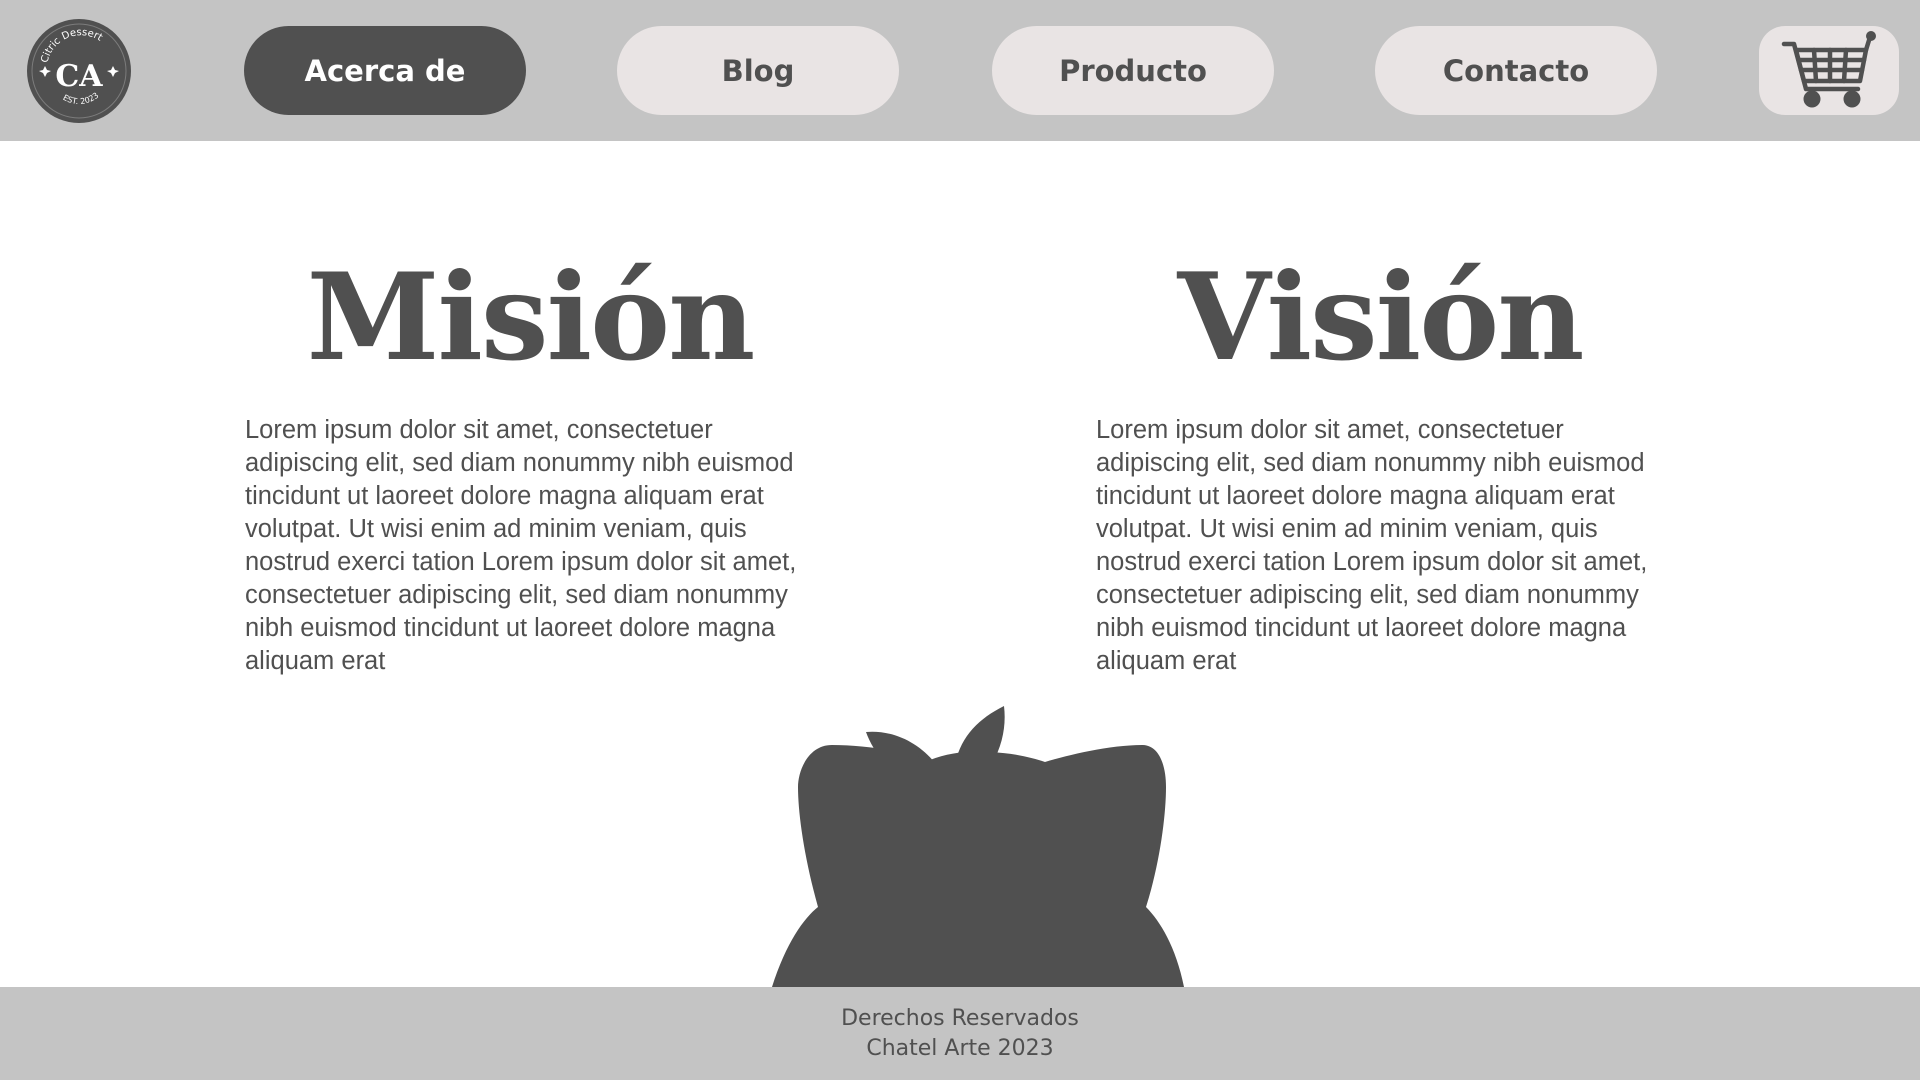 This screenshot has width=1920, height=1080. What do you see at coordinates (960, 1033) in the screenshot?
I see `footer-bar: Derechos Reservados Chatel Arte 2023` at bounding box center [960, 1033].